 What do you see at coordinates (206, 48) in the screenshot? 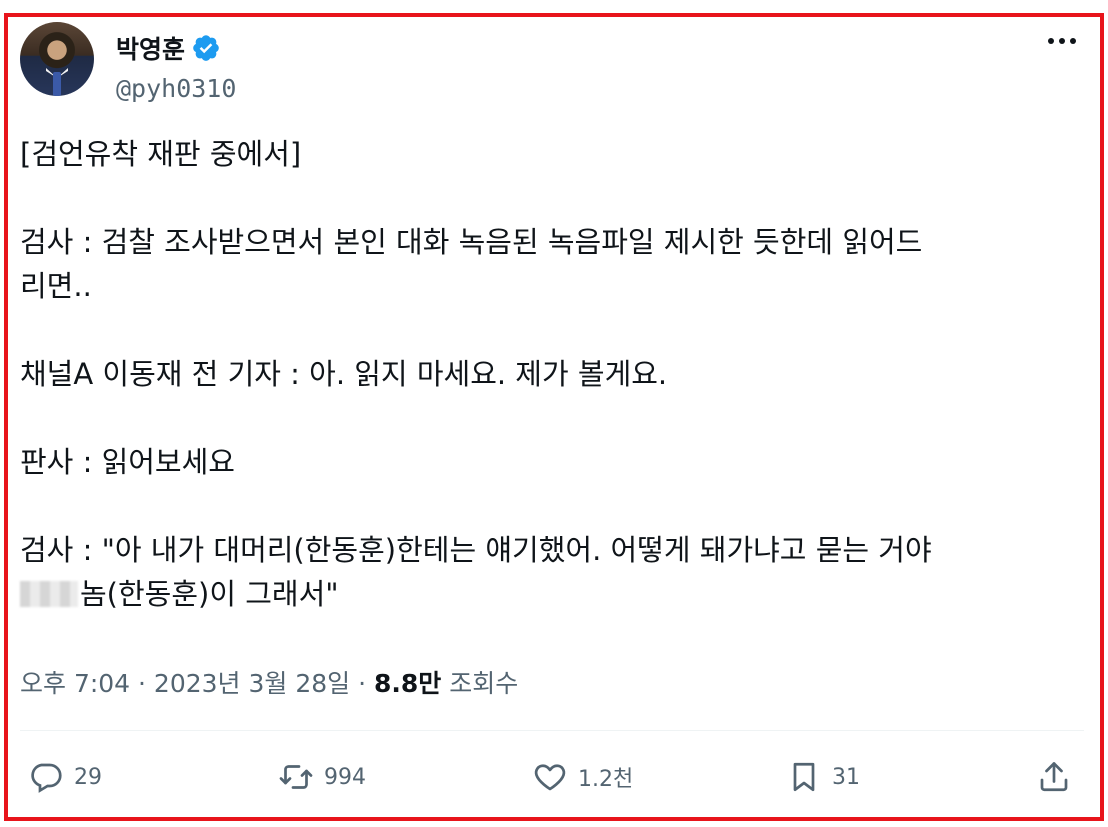
I see `verified-badge-icon` at bounding box center [206, 48].